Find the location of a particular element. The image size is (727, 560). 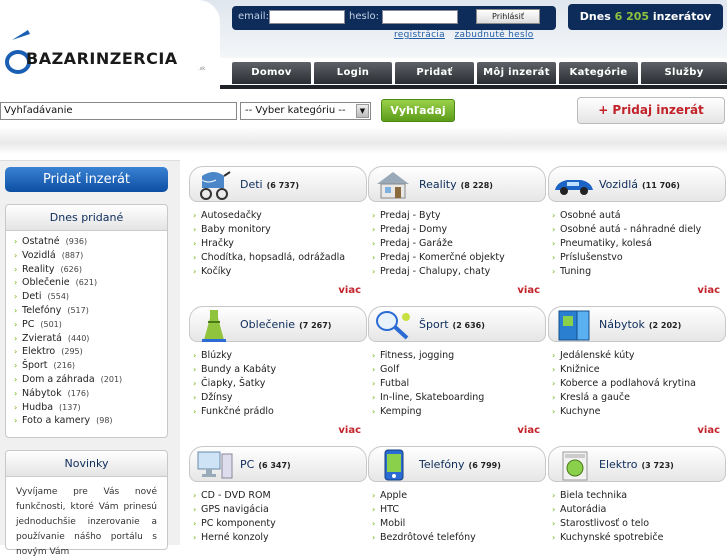

list-item: › Jedálenské kúty is located at coordinates (624, 356).